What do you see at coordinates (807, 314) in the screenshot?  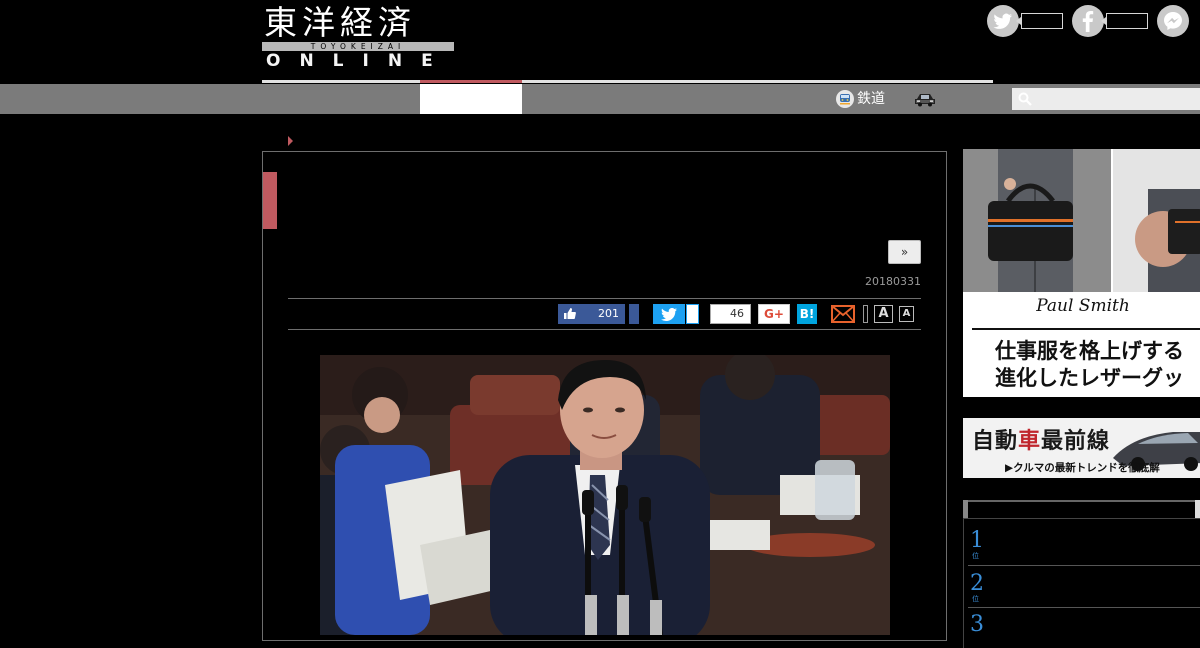 I see `hatena-bookmark-button: B!` at bounding box center [807, 314].